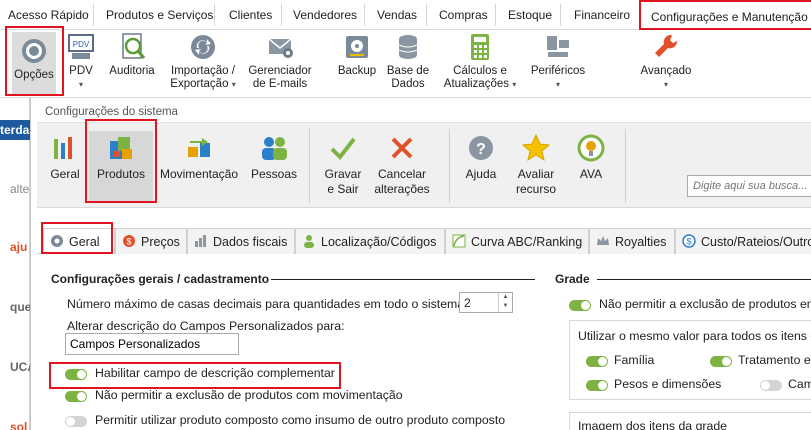 This screenshot has height=430, width=811. Describe the element at coordinates (402, 189) in the screenshot. I see `cancelar-label-2: alterações` at that location.